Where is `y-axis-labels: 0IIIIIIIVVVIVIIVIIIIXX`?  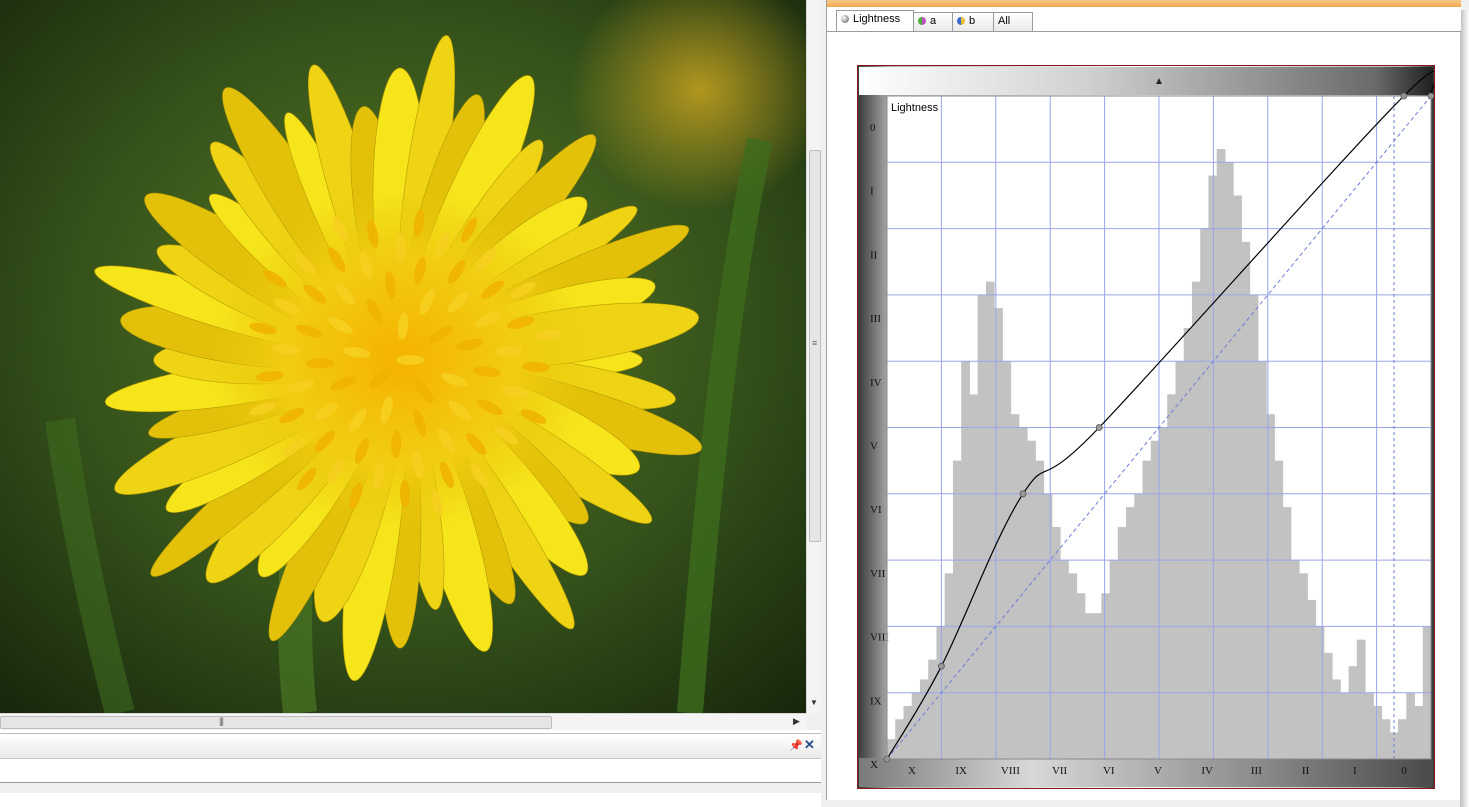
y-axis-labels: 0IIIIIIIVVVIVIIVIIIIXX is located at coordinates (879, 446).